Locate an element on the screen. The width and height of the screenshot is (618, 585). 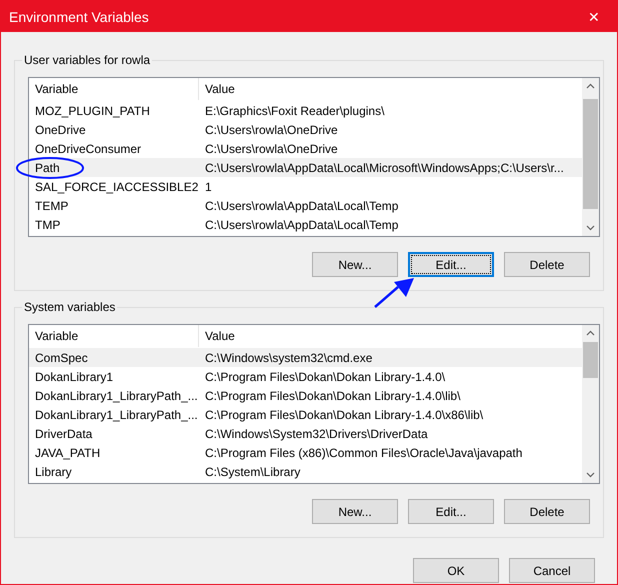
variable-value: C:\System\Library is located at coordinates (252, 471).